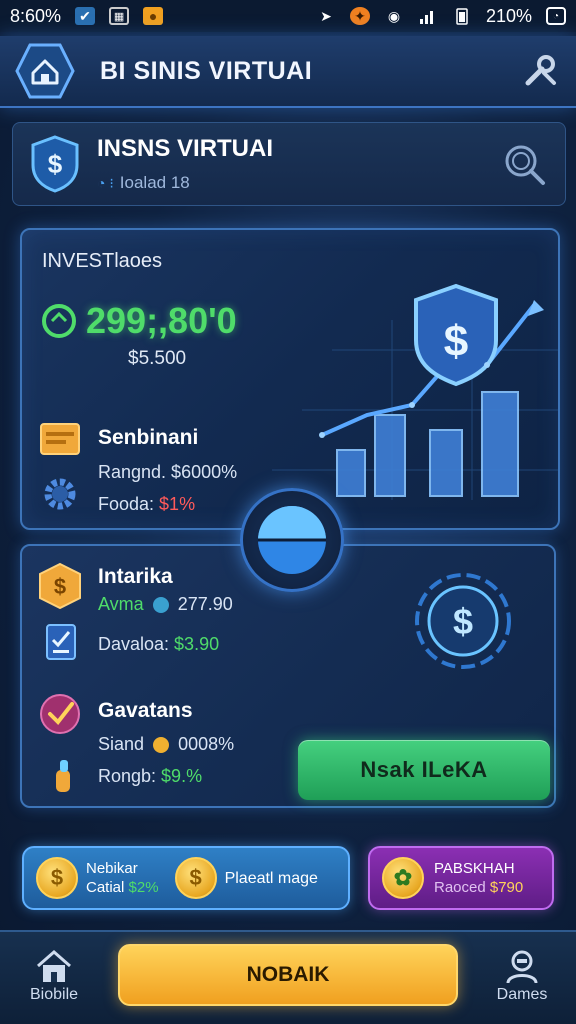  I want to click on capital-card-value: $2%, so click(143, 887).